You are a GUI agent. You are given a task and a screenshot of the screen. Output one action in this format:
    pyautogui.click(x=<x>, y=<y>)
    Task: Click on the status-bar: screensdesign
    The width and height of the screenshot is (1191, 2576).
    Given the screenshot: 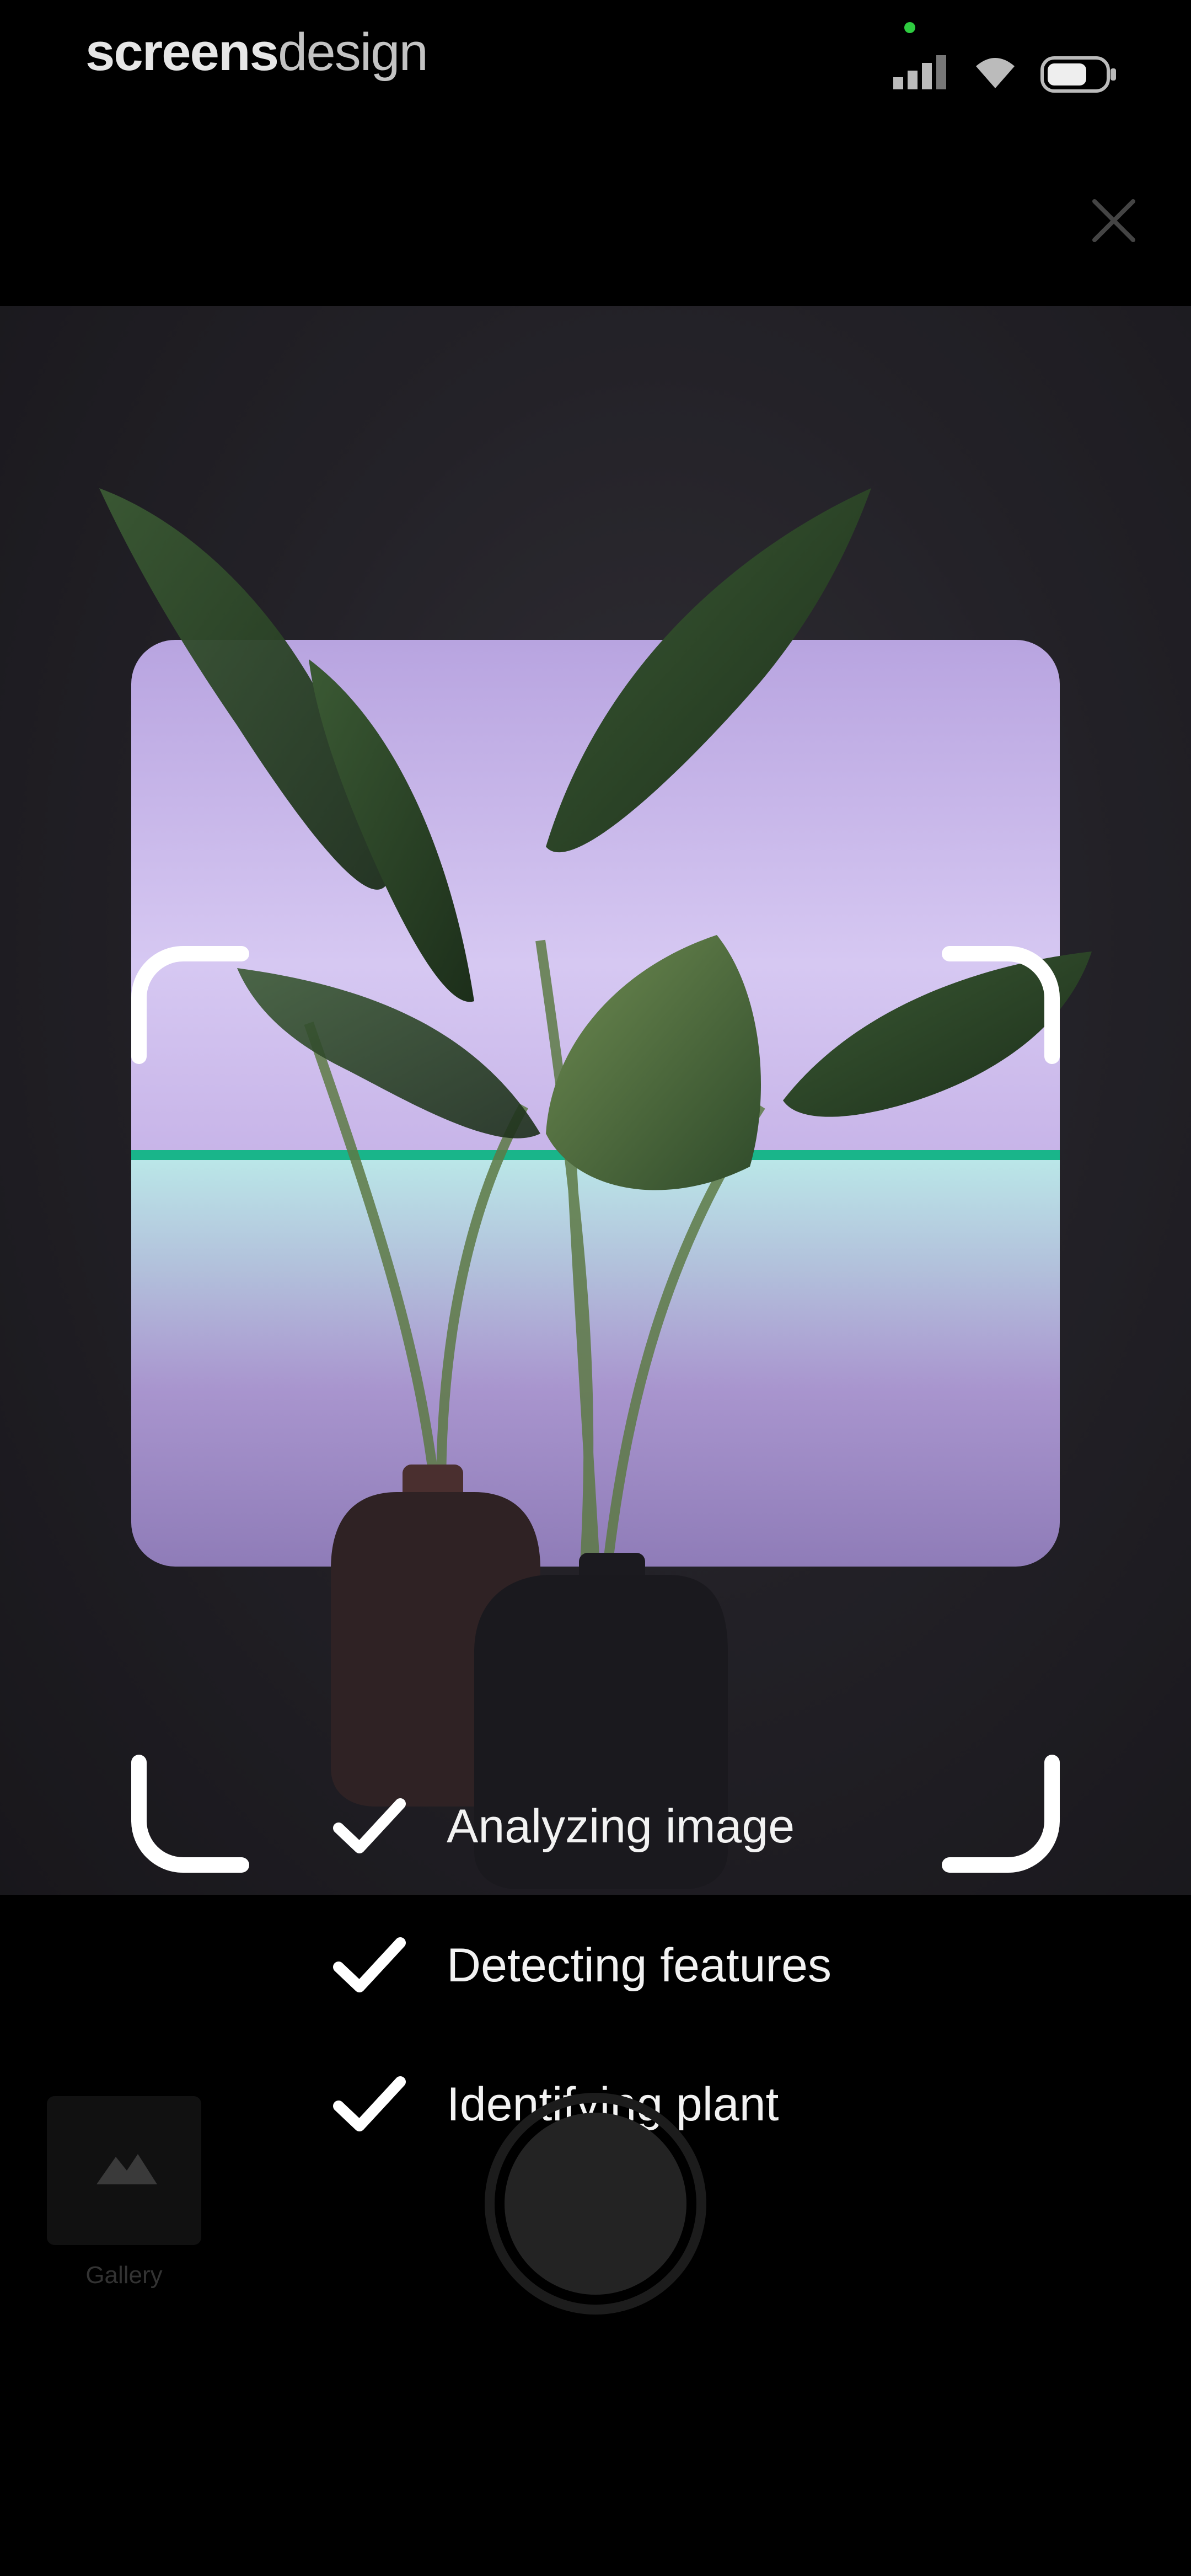 What is the action you would take?
    pyautogui.click(x=595, y=66)
    